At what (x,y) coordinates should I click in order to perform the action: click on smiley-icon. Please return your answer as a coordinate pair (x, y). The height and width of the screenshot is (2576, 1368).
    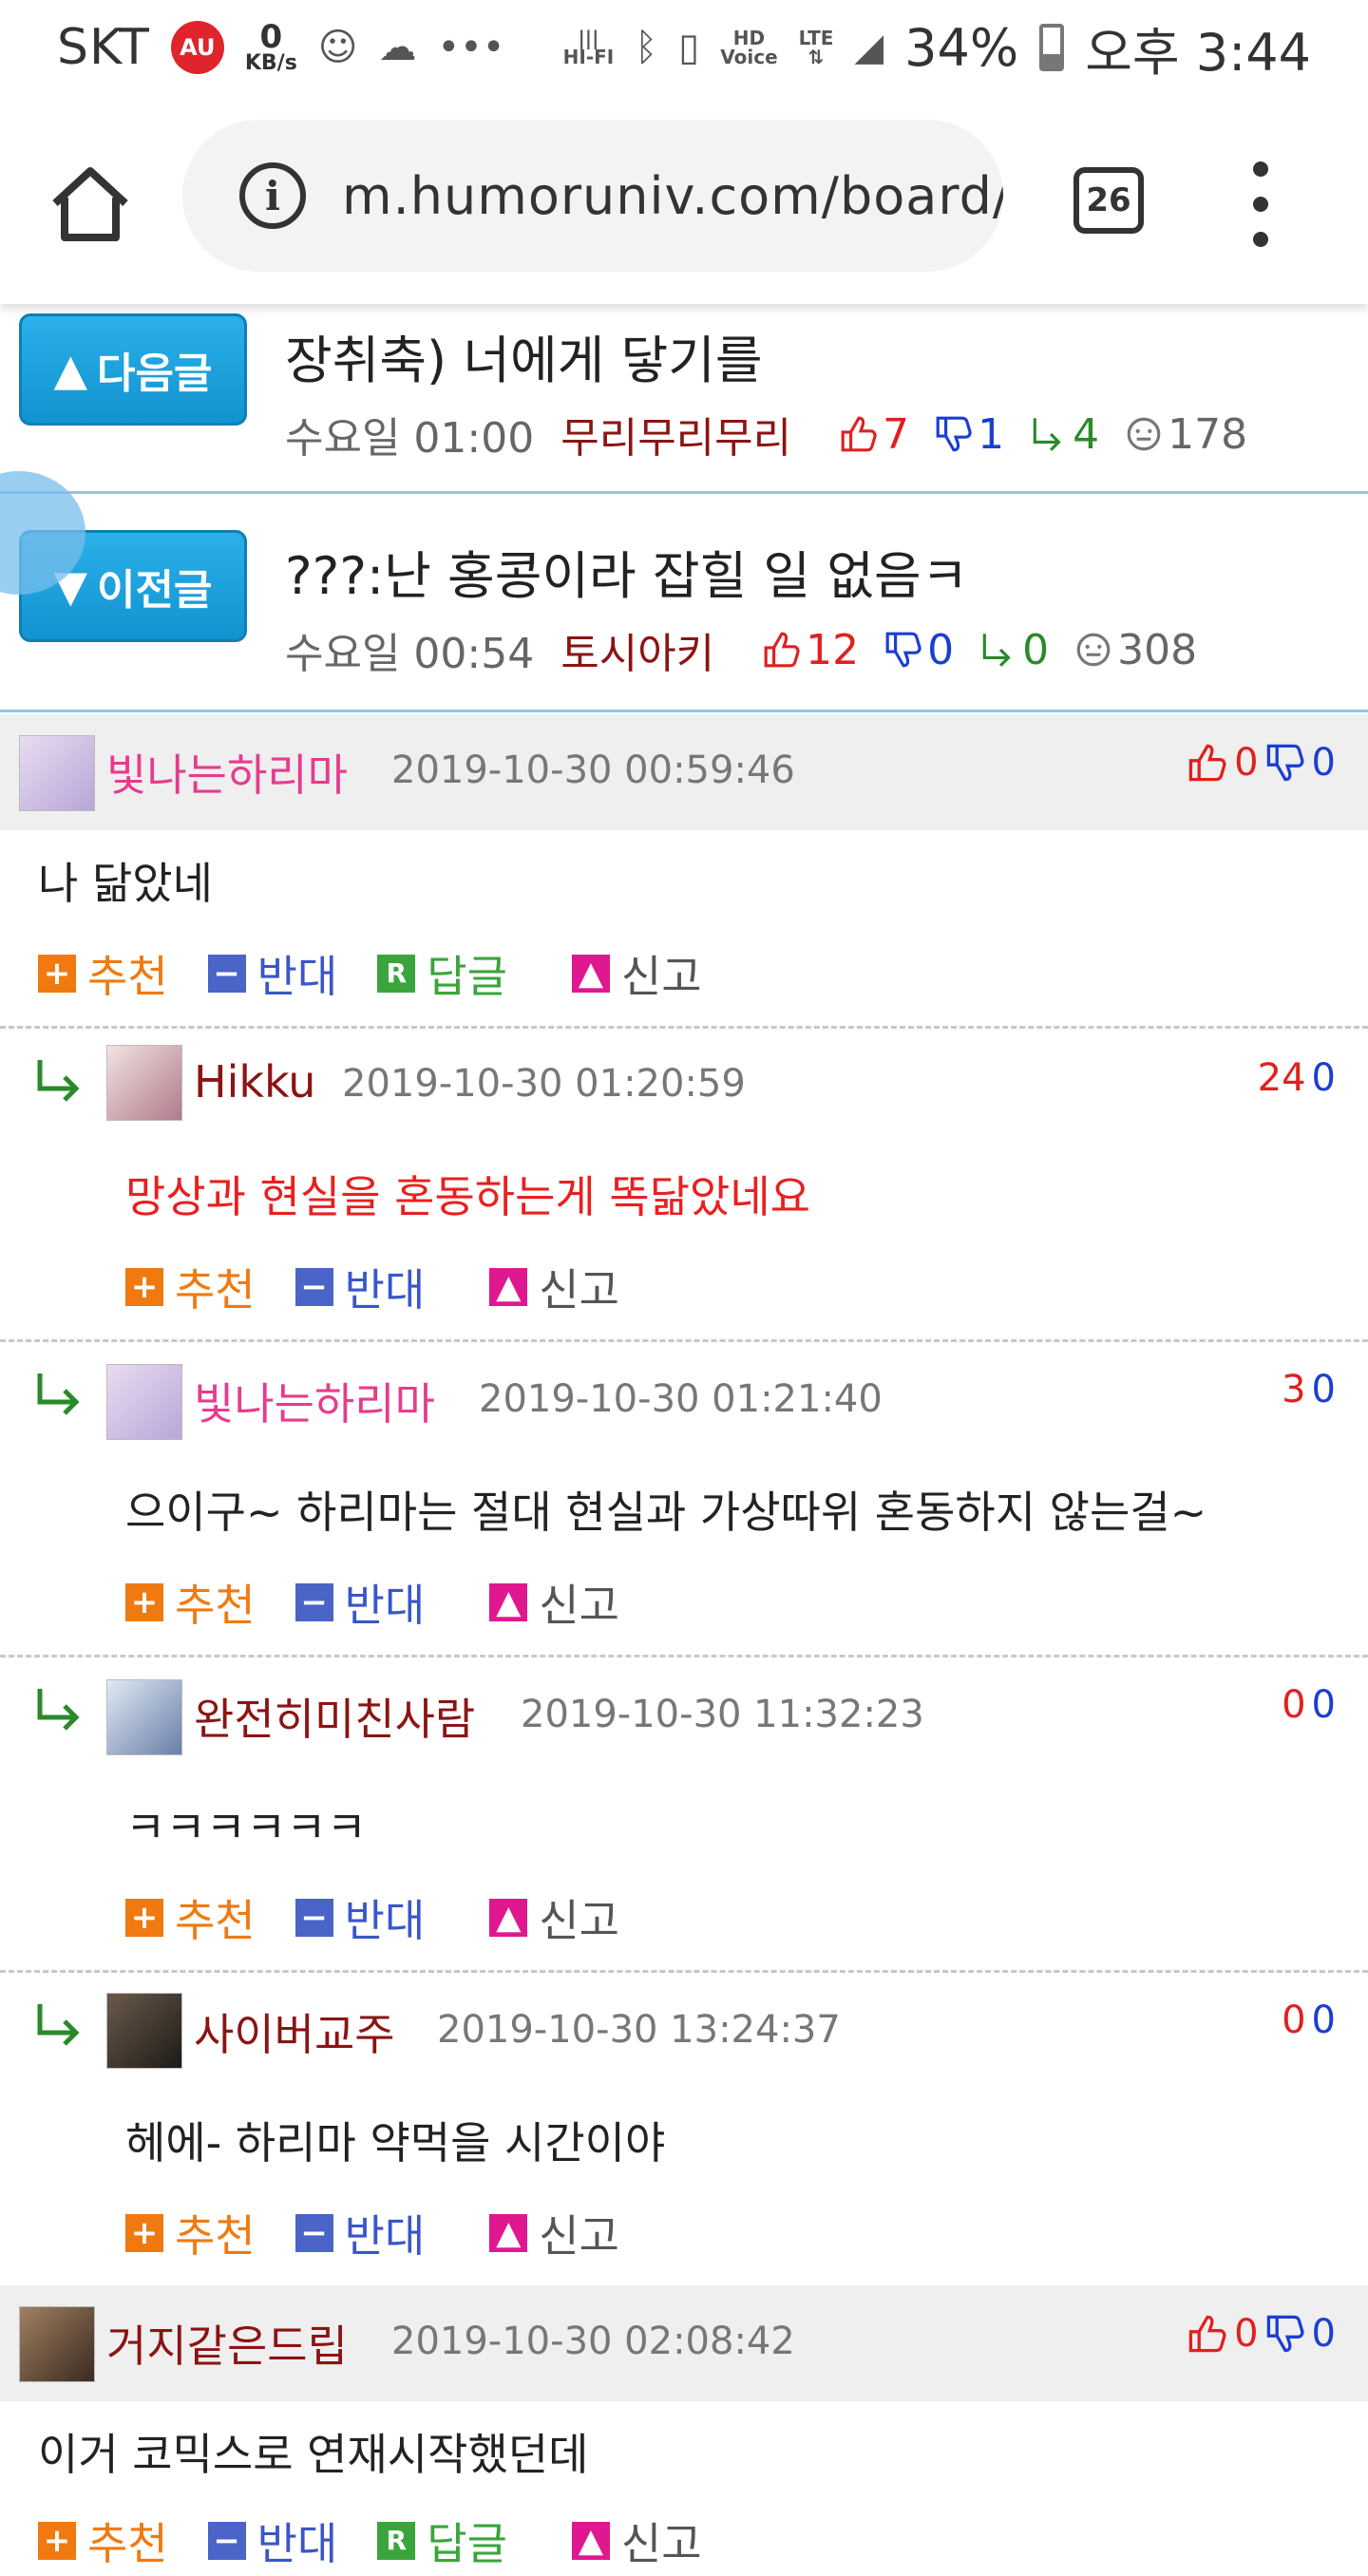
    Looking at the image, I should click on (1144, 434).